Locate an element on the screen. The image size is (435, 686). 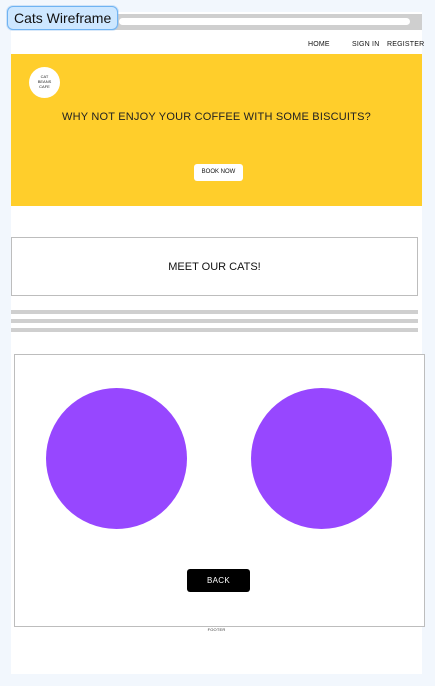
book-now-button: BOOK NOW is located at coordinates (218, 172).